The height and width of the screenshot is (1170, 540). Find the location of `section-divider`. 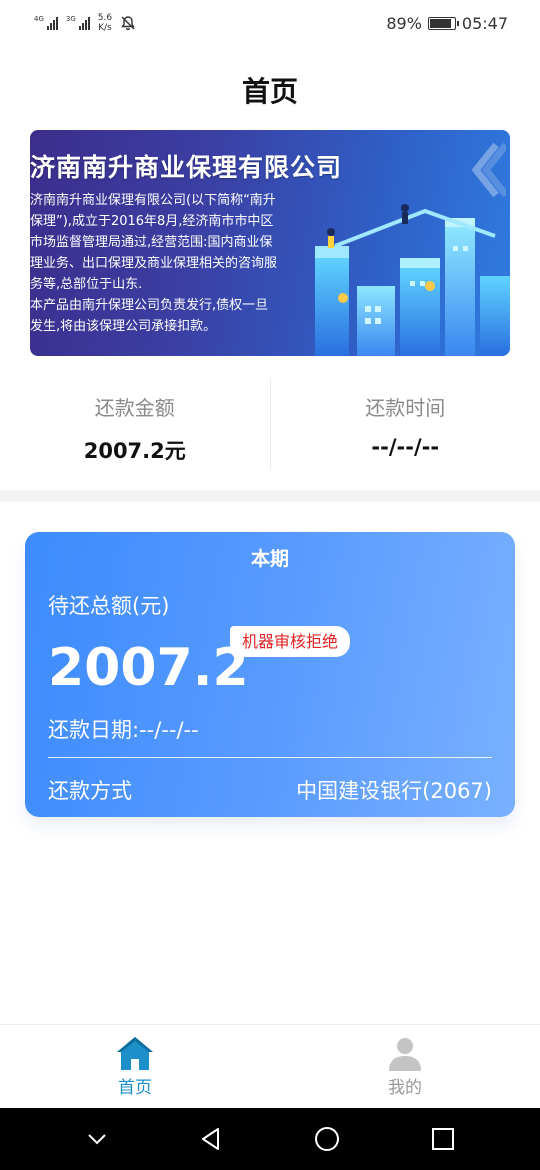

section-divider is located at coordinates (270, 496).